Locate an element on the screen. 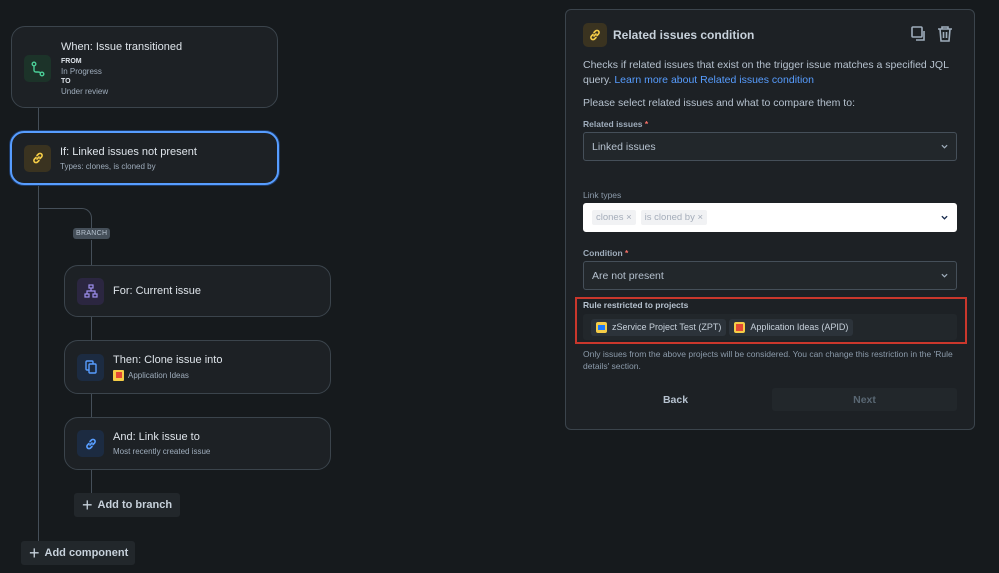  link-types-label: Link types is located at coordinates (602, 195).